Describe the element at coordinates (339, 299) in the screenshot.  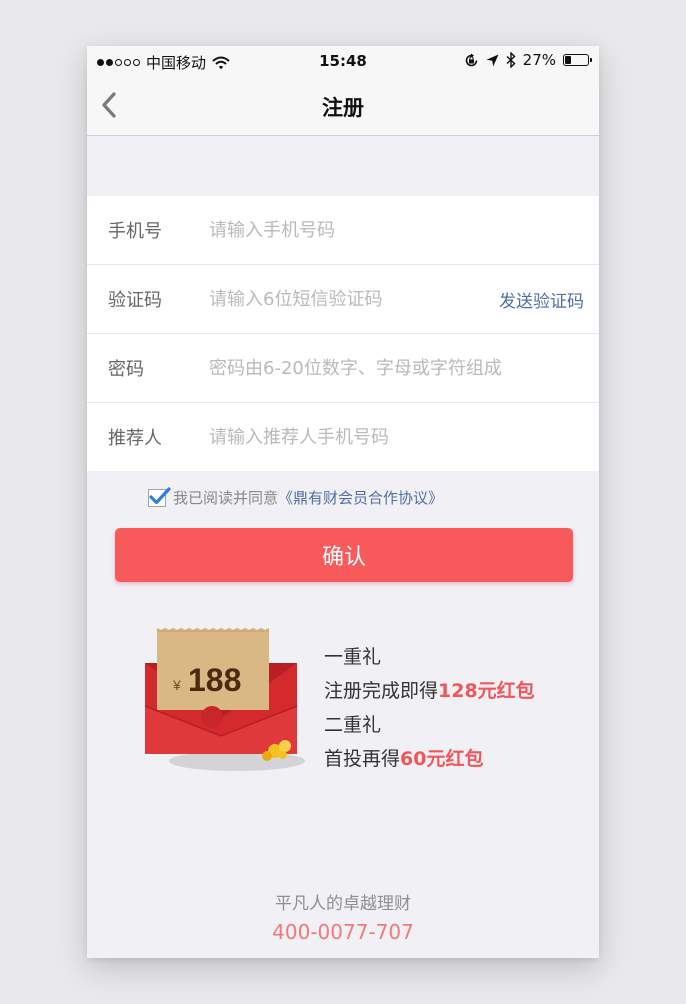
I see `verification-code-input` at that location.